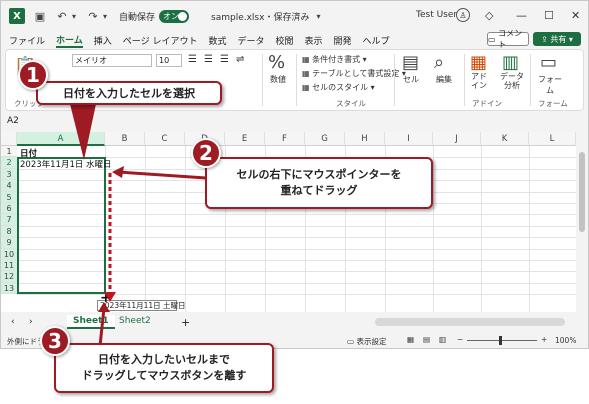  I want to click on callout-1-badge: 1, so click(33, 75).